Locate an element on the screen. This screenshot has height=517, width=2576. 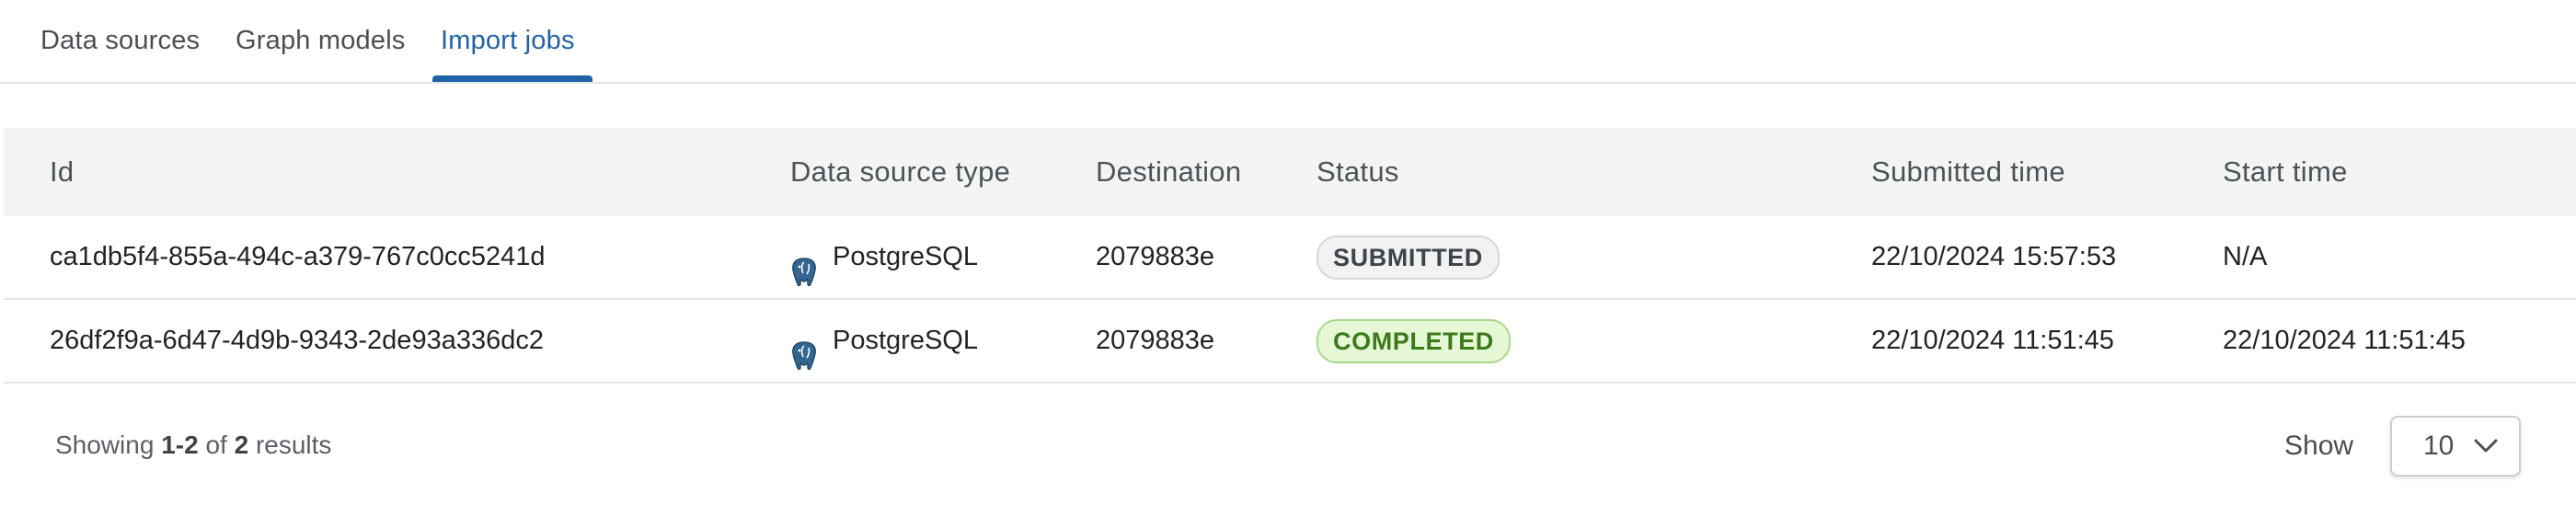
column-header-submitted-time: Submitted time is located at coordinates (1968, 172).